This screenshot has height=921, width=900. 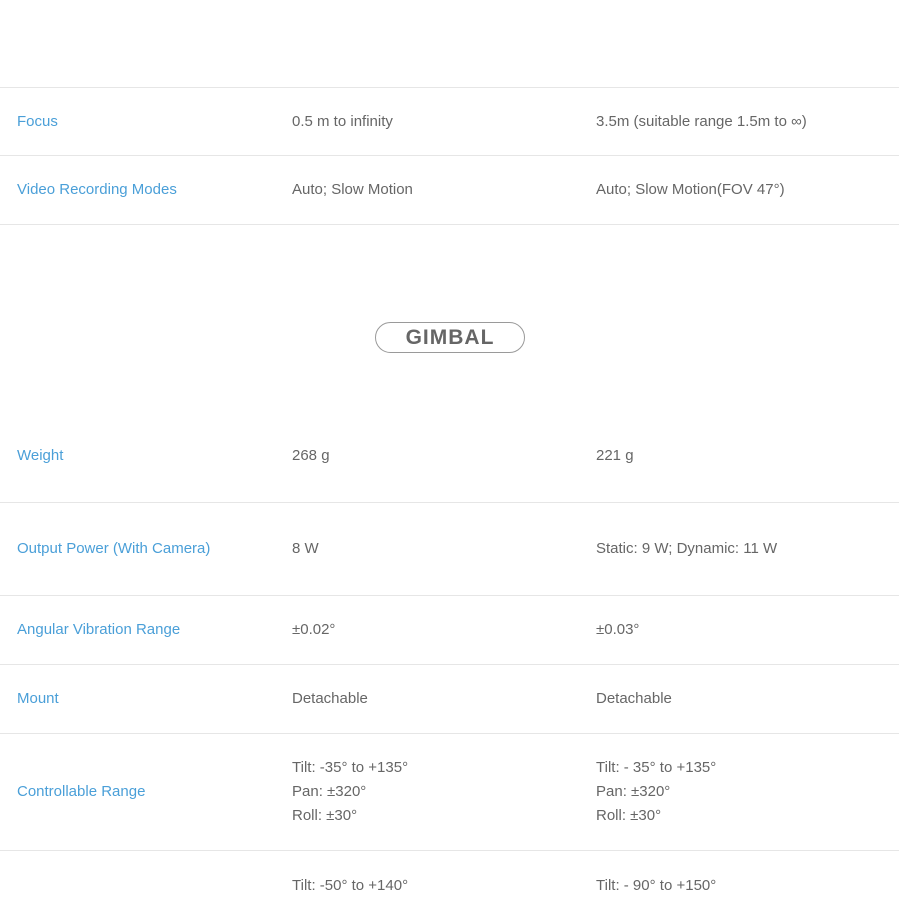 I want to click on spec-value-b: 221 g, so click(x=615, y=455).